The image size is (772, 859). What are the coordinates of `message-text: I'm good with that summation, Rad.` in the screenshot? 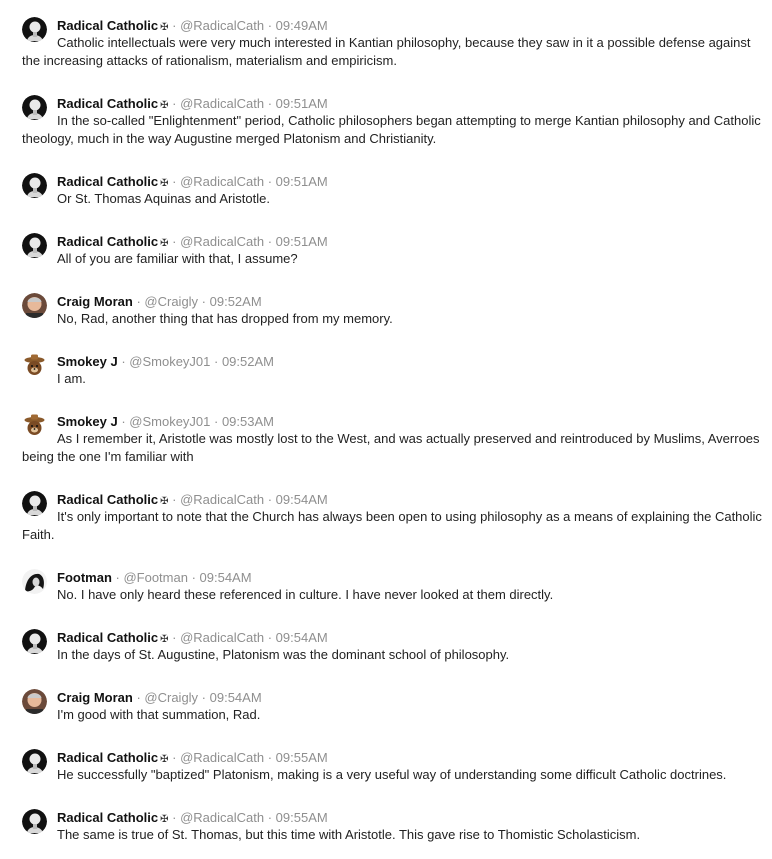 It's located at (159, 714).